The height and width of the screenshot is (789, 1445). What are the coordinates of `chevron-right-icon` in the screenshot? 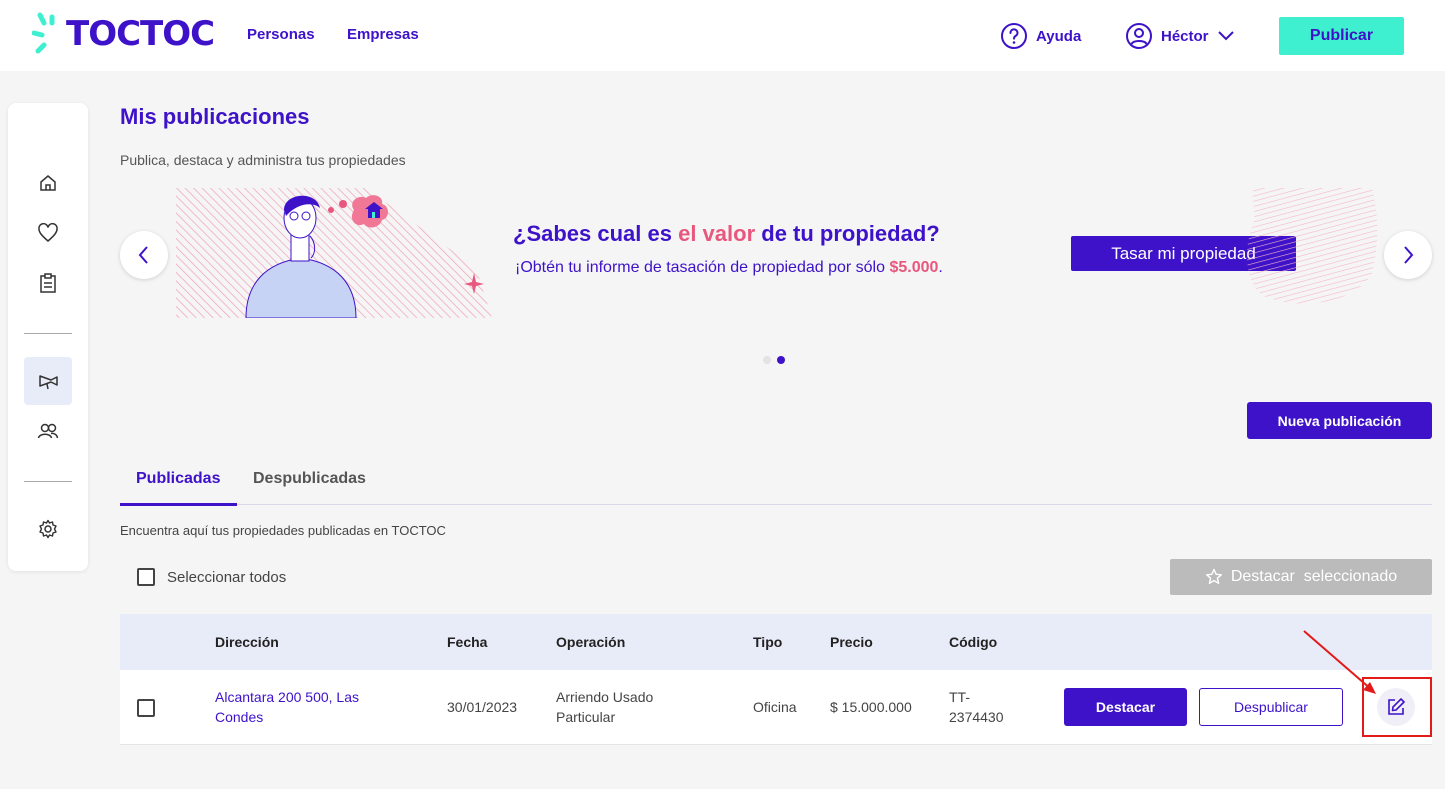 It's located at (1409, 255).